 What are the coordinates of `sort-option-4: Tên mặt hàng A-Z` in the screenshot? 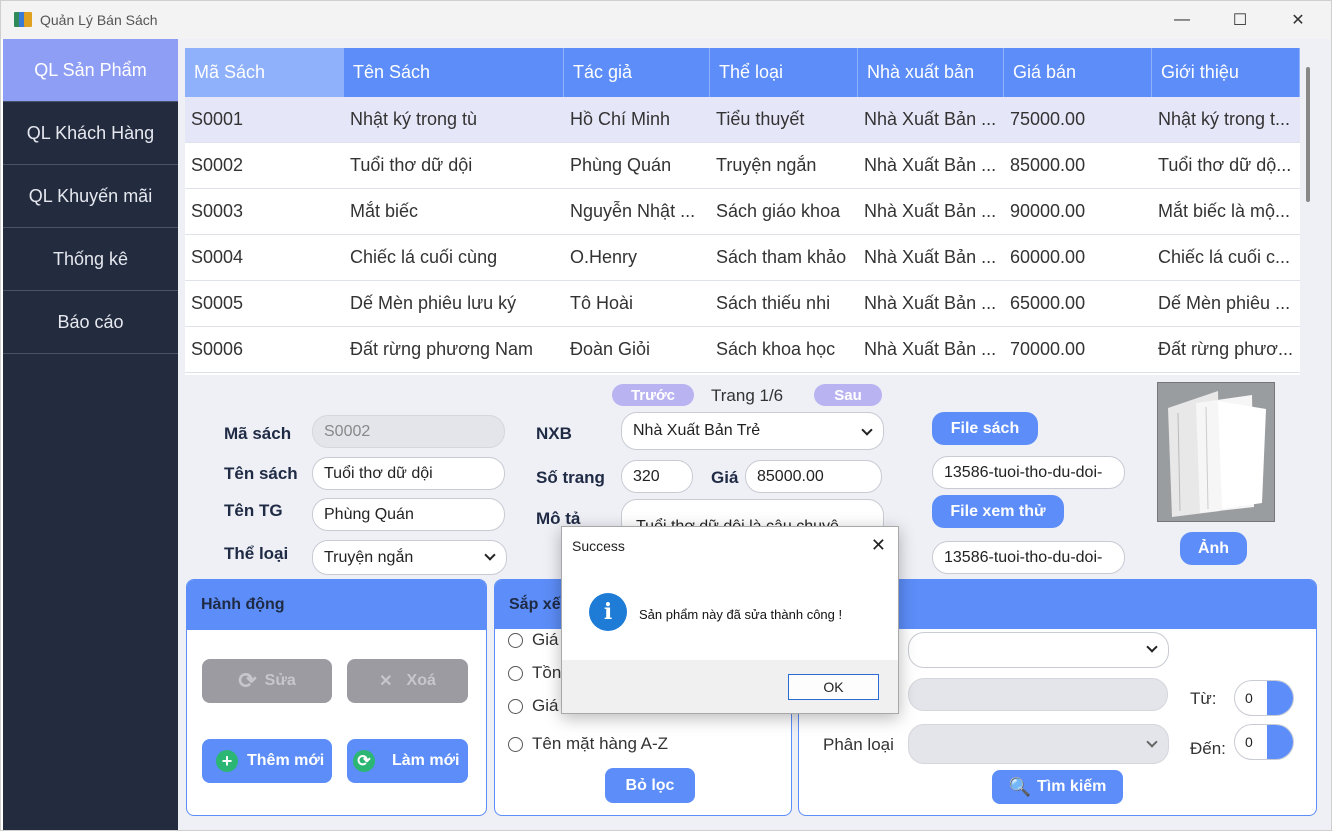 It's located at (588, 744).